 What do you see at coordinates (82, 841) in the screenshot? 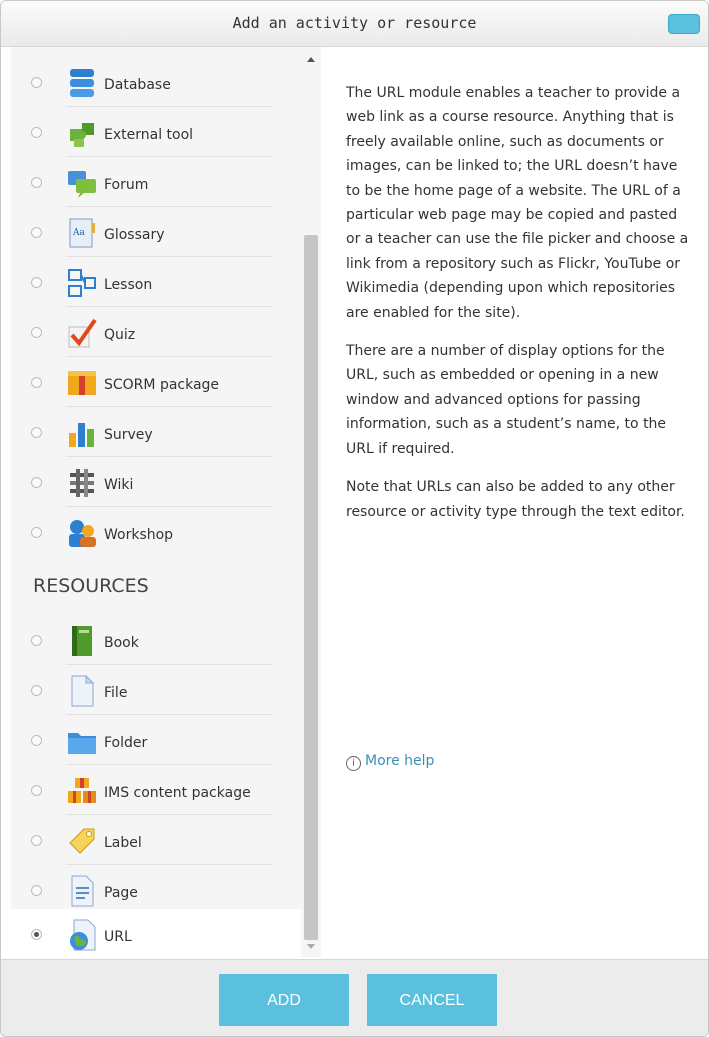
I see `label-tag-icon` at bounding box center [82, 841].